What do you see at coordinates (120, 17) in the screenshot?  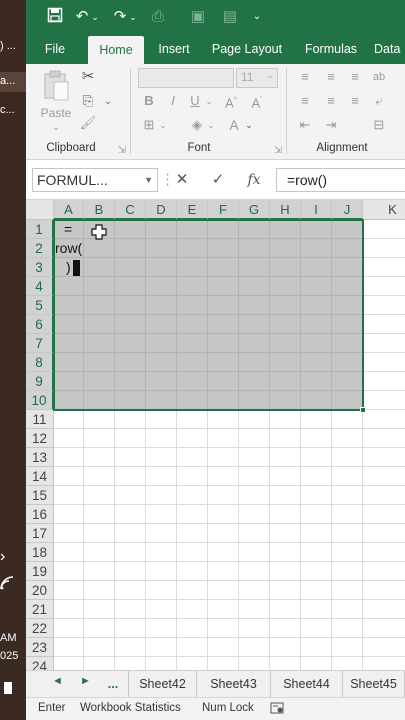 I see `redo-icon: ↷` at bounding box center [120, 17].